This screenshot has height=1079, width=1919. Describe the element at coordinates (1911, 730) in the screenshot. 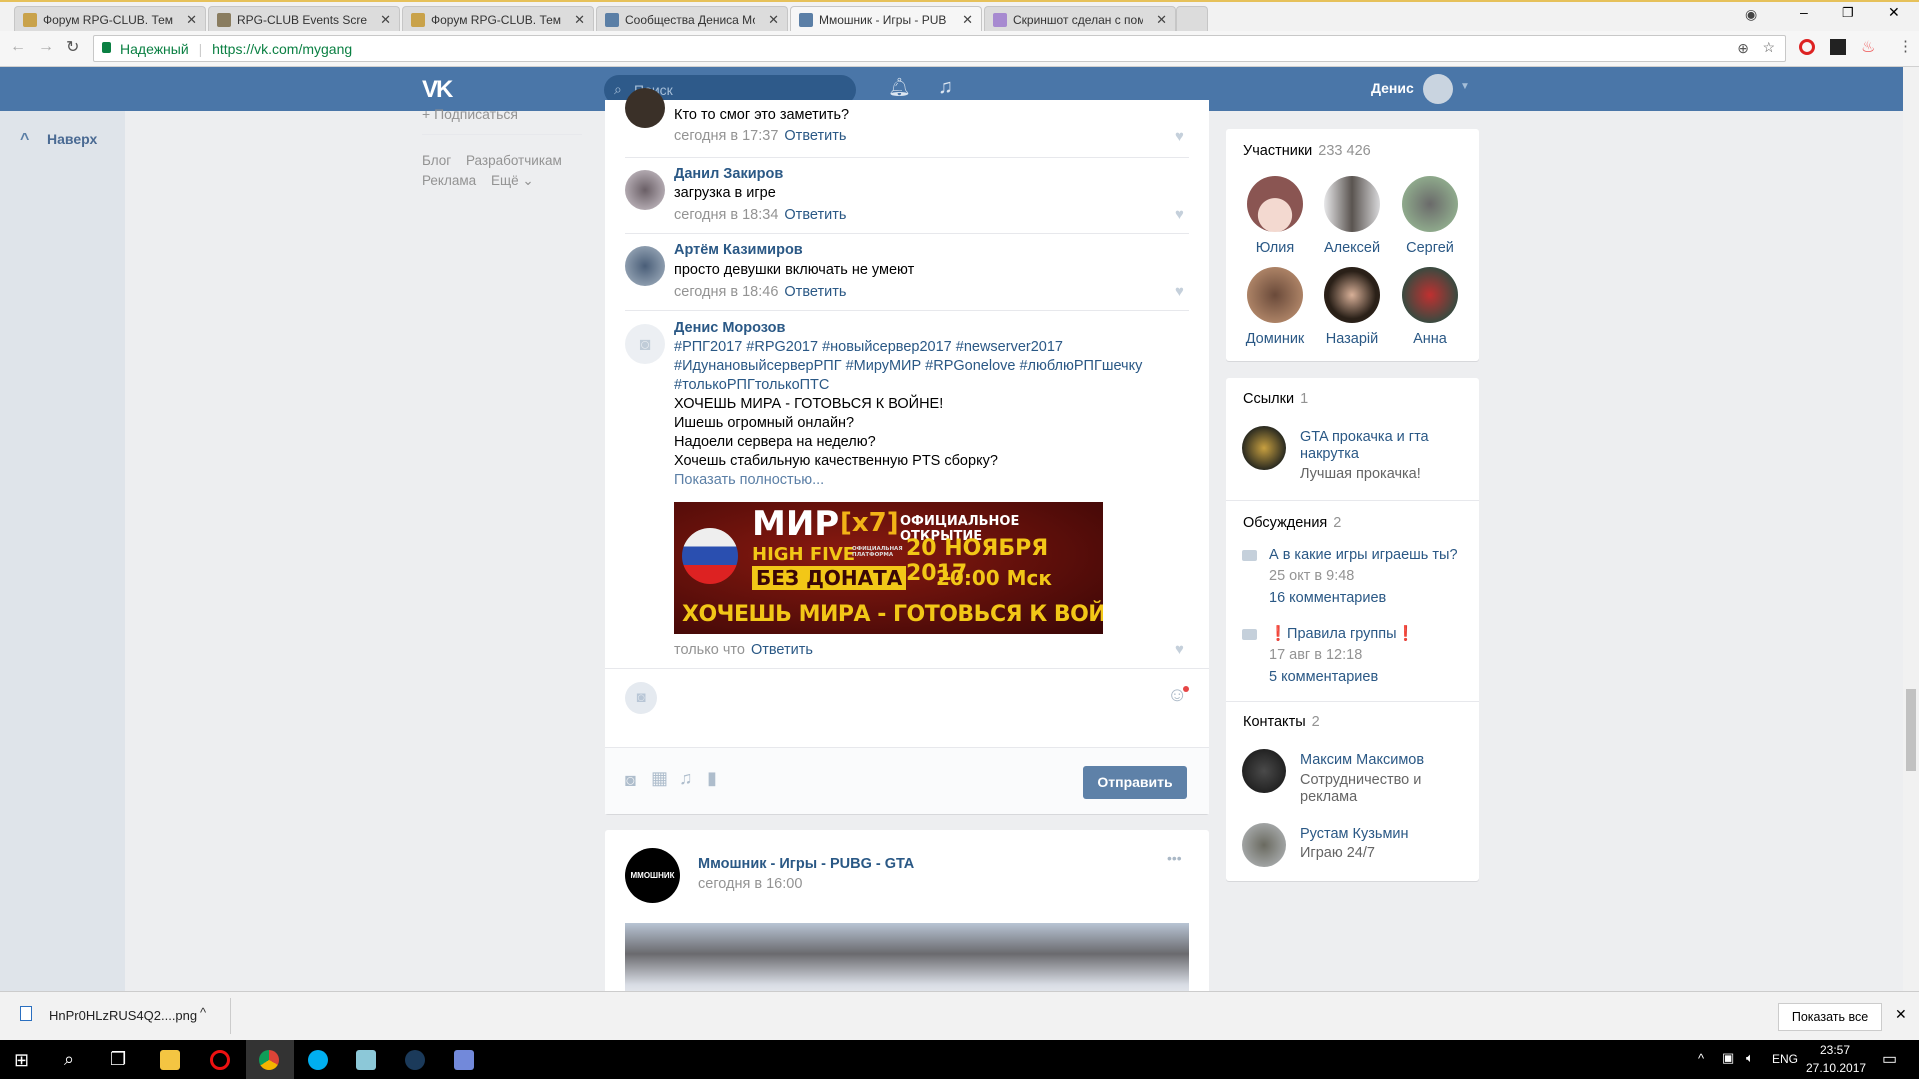

I see `scrollbar-thumb` at that location.